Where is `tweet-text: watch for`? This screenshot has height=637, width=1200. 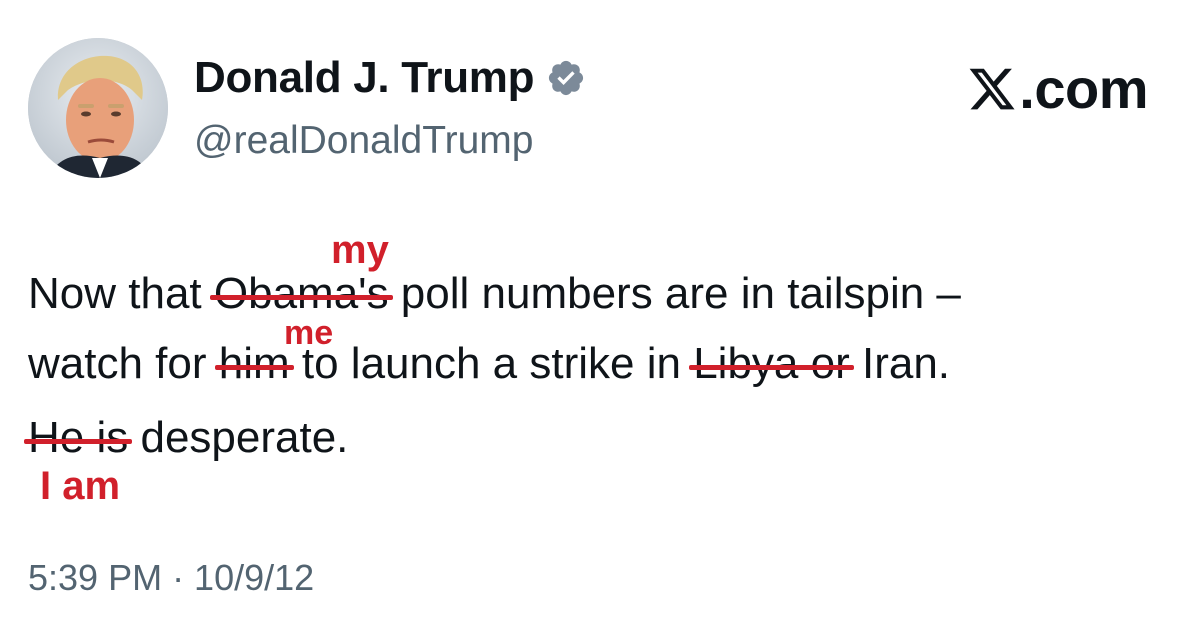
tweet-text: watch for is located at coordinates (123, 363).